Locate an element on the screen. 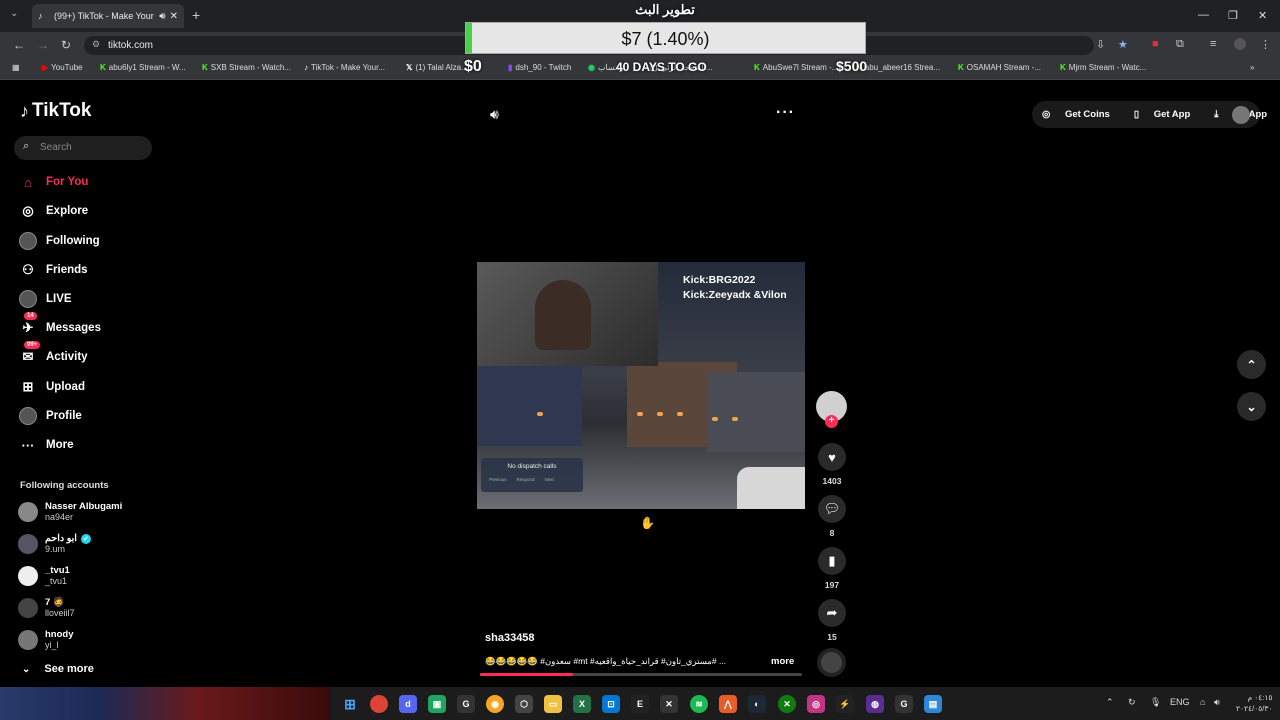 This screenshot has width=1280, height=720. account-handle: _tvu1 is located at coordinates (56, 581).